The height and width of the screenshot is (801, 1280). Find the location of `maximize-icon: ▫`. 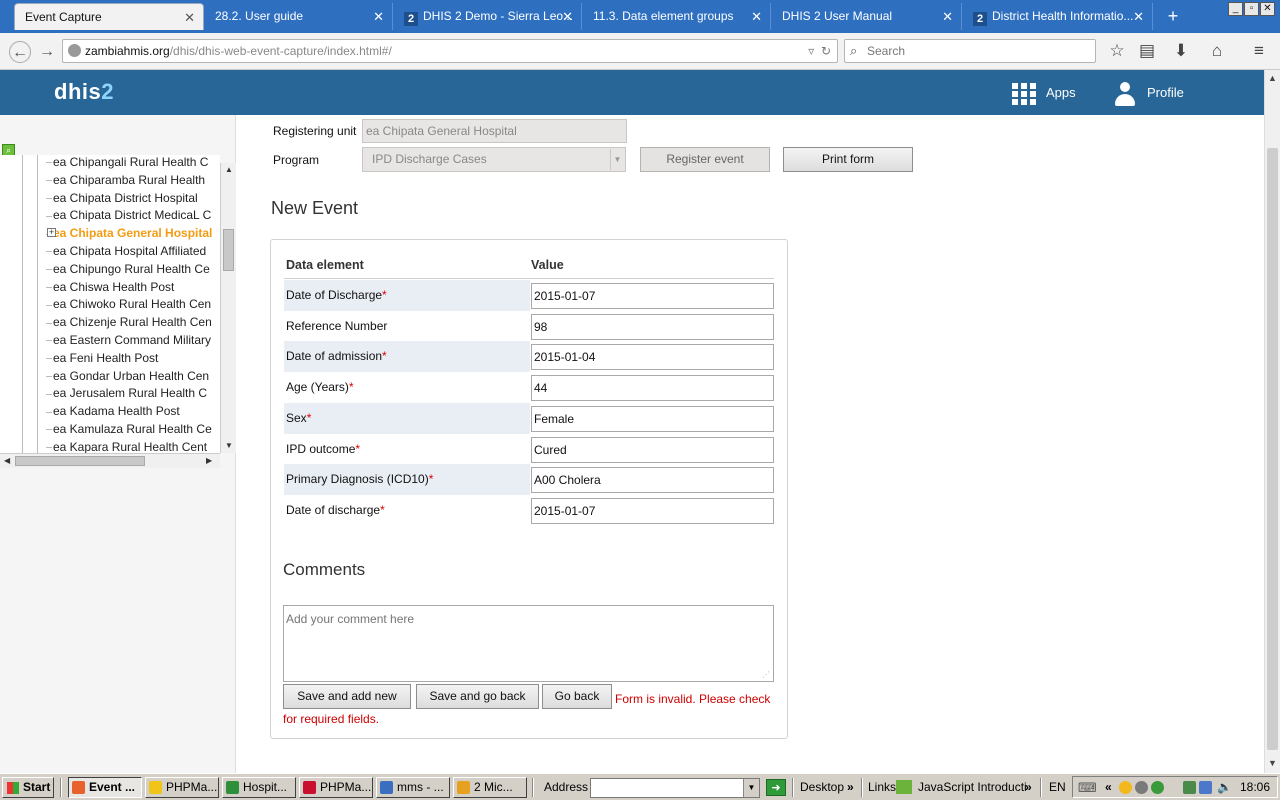

maximize-icon: ▫ is located at coordinates (1251, 9).